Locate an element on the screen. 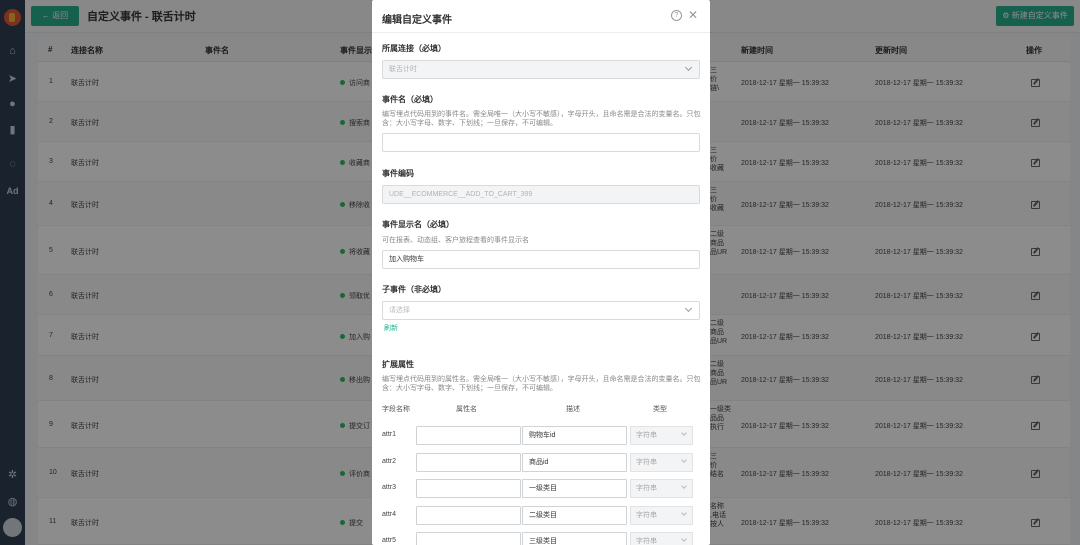  connection-select: 联舌计时 is located at coordinates (541, 69).